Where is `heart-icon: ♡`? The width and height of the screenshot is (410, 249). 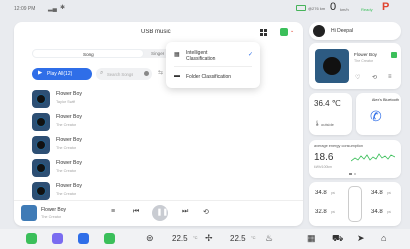
heart-icon: ♡ is located at coordinates (357, 77).